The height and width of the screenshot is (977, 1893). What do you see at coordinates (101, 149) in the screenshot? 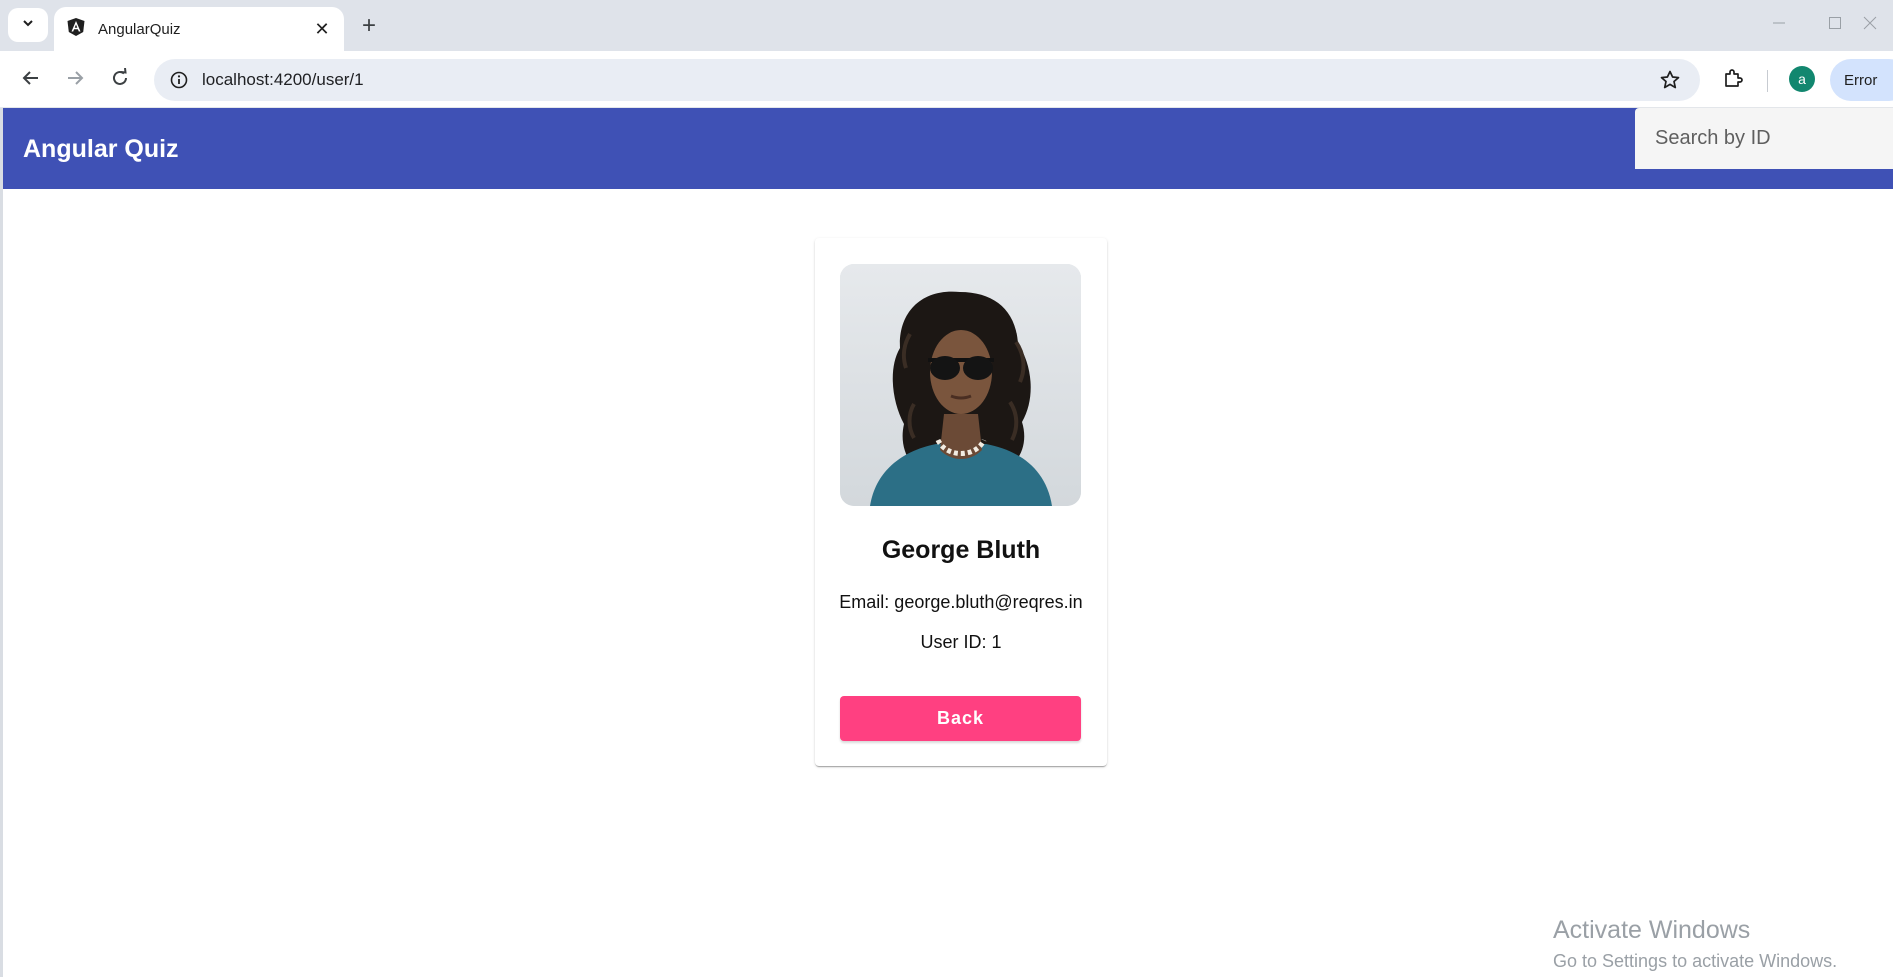
I see `app-title: Angular Quiz` at bounding box center [101, 149].